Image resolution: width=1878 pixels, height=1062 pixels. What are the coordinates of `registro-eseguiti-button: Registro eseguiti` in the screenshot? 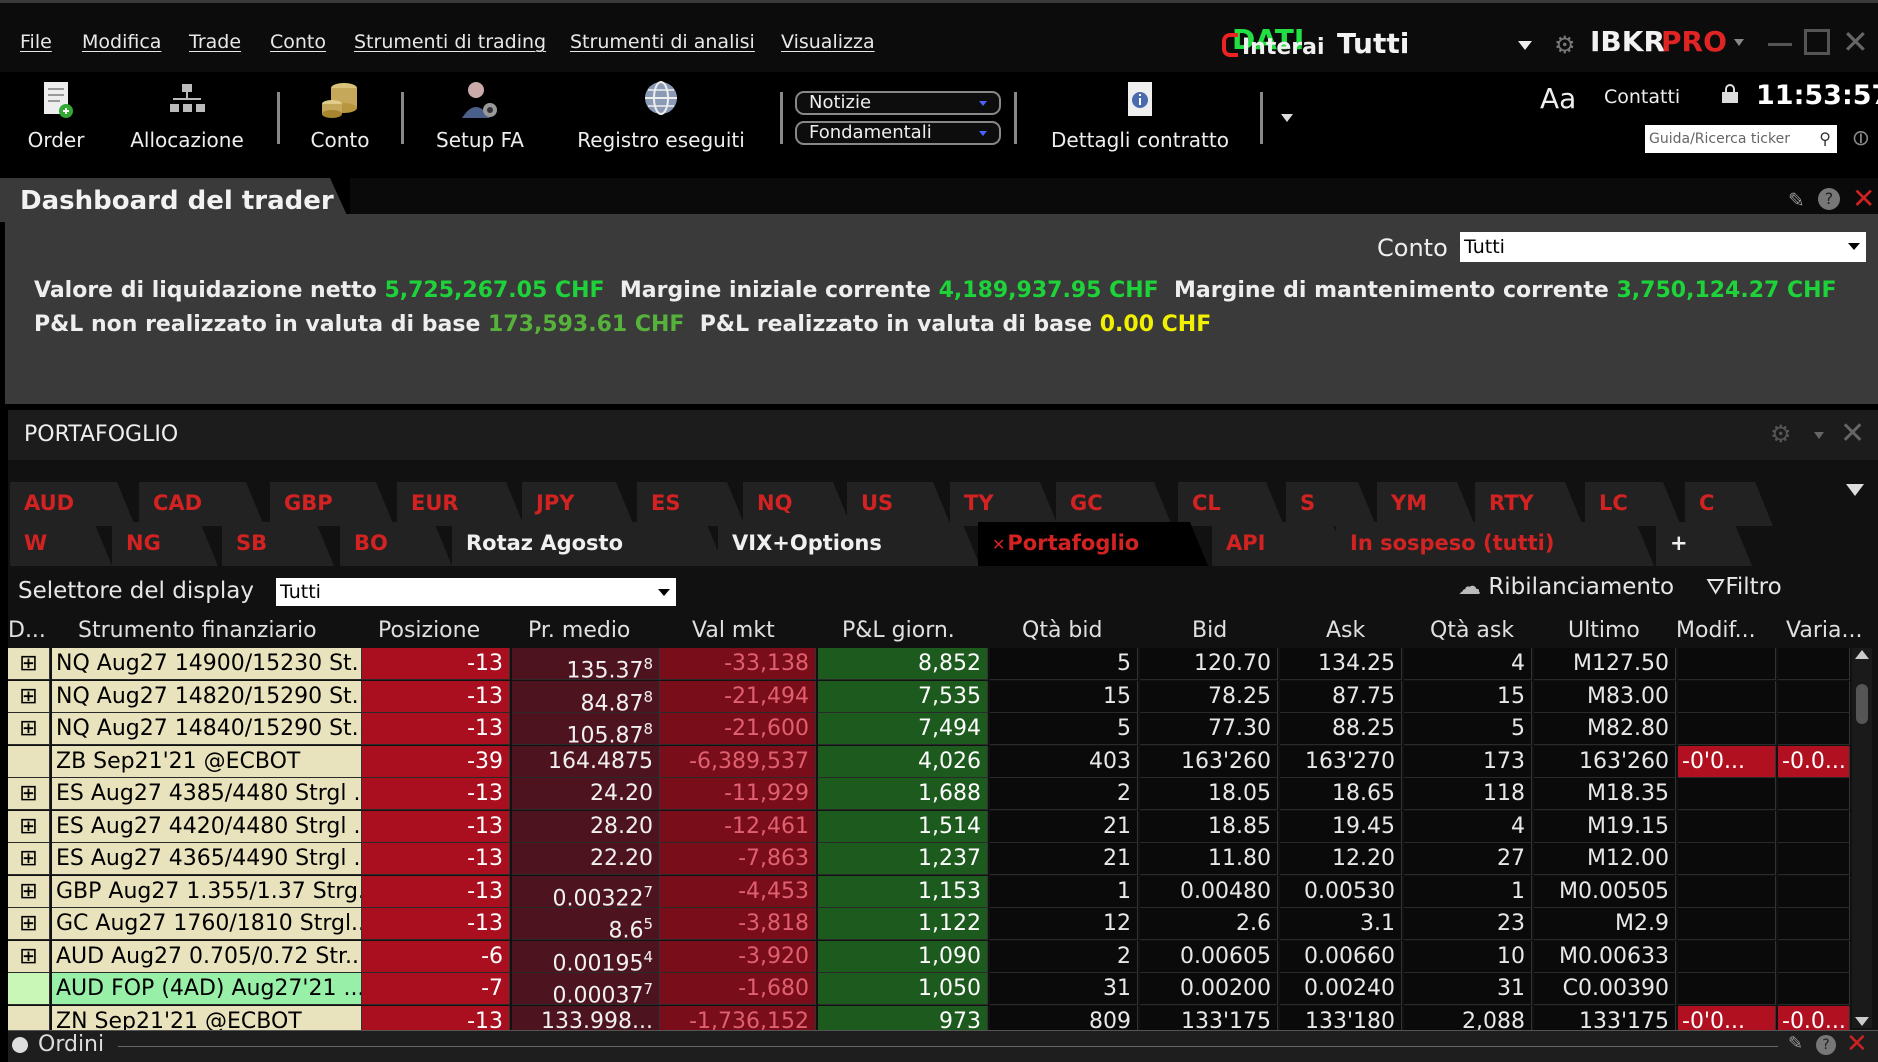 It's located at (661, 115).